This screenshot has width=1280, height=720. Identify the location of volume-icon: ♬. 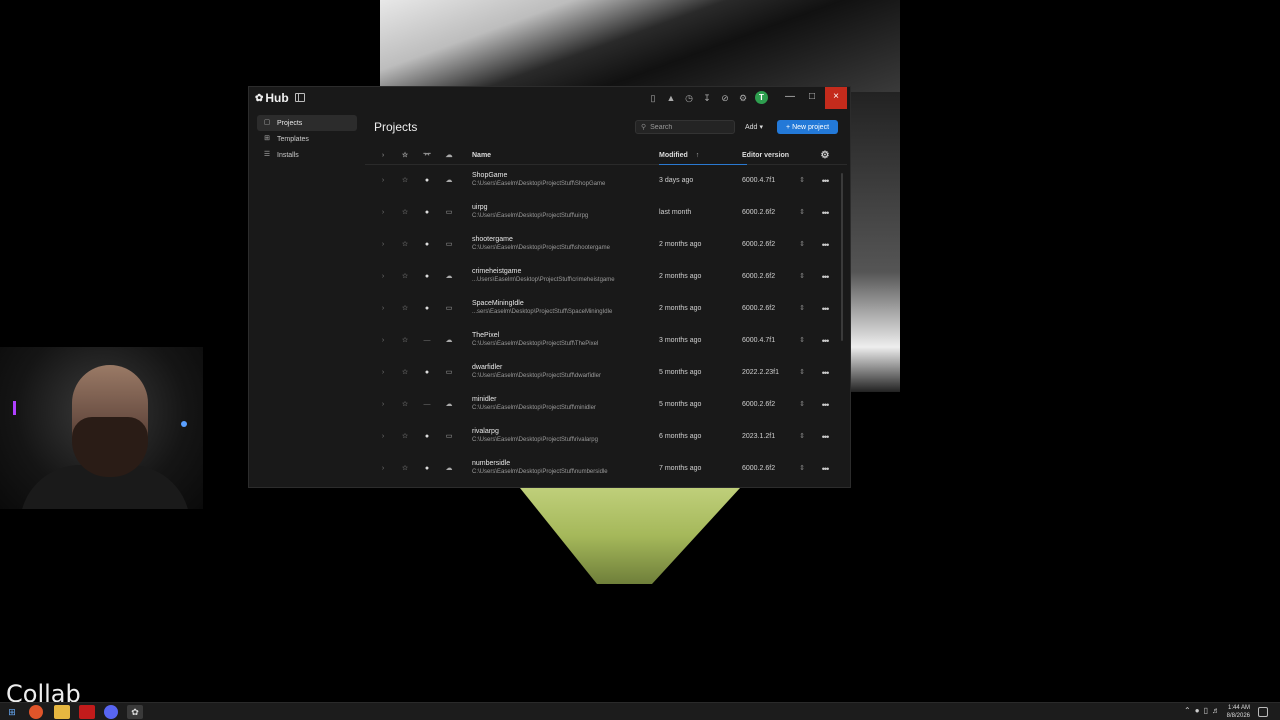
(1216, 710).